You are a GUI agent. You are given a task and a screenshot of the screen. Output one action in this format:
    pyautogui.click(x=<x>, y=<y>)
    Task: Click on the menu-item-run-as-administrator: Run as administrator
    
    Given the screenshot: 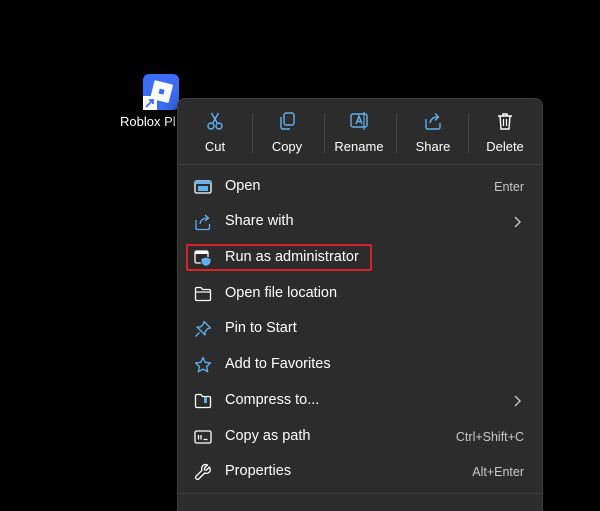 What is the action you would take?
    pyautogui.click(x=360, y=258)
    